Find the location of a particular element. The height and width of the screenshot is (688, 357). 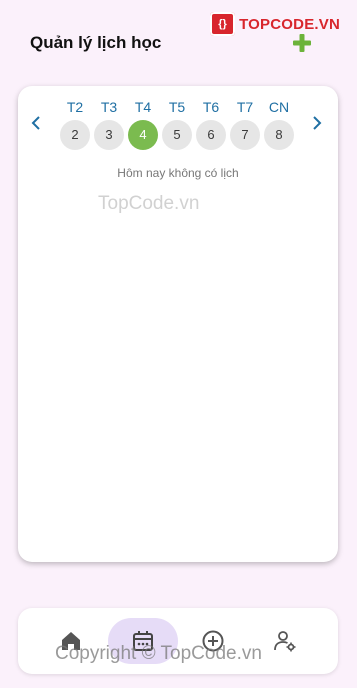

week-strip: T2 2 T3 3 T4 4 T5 5 T6 6 T7 7 CN 8 is located at coordinates (178, 121).